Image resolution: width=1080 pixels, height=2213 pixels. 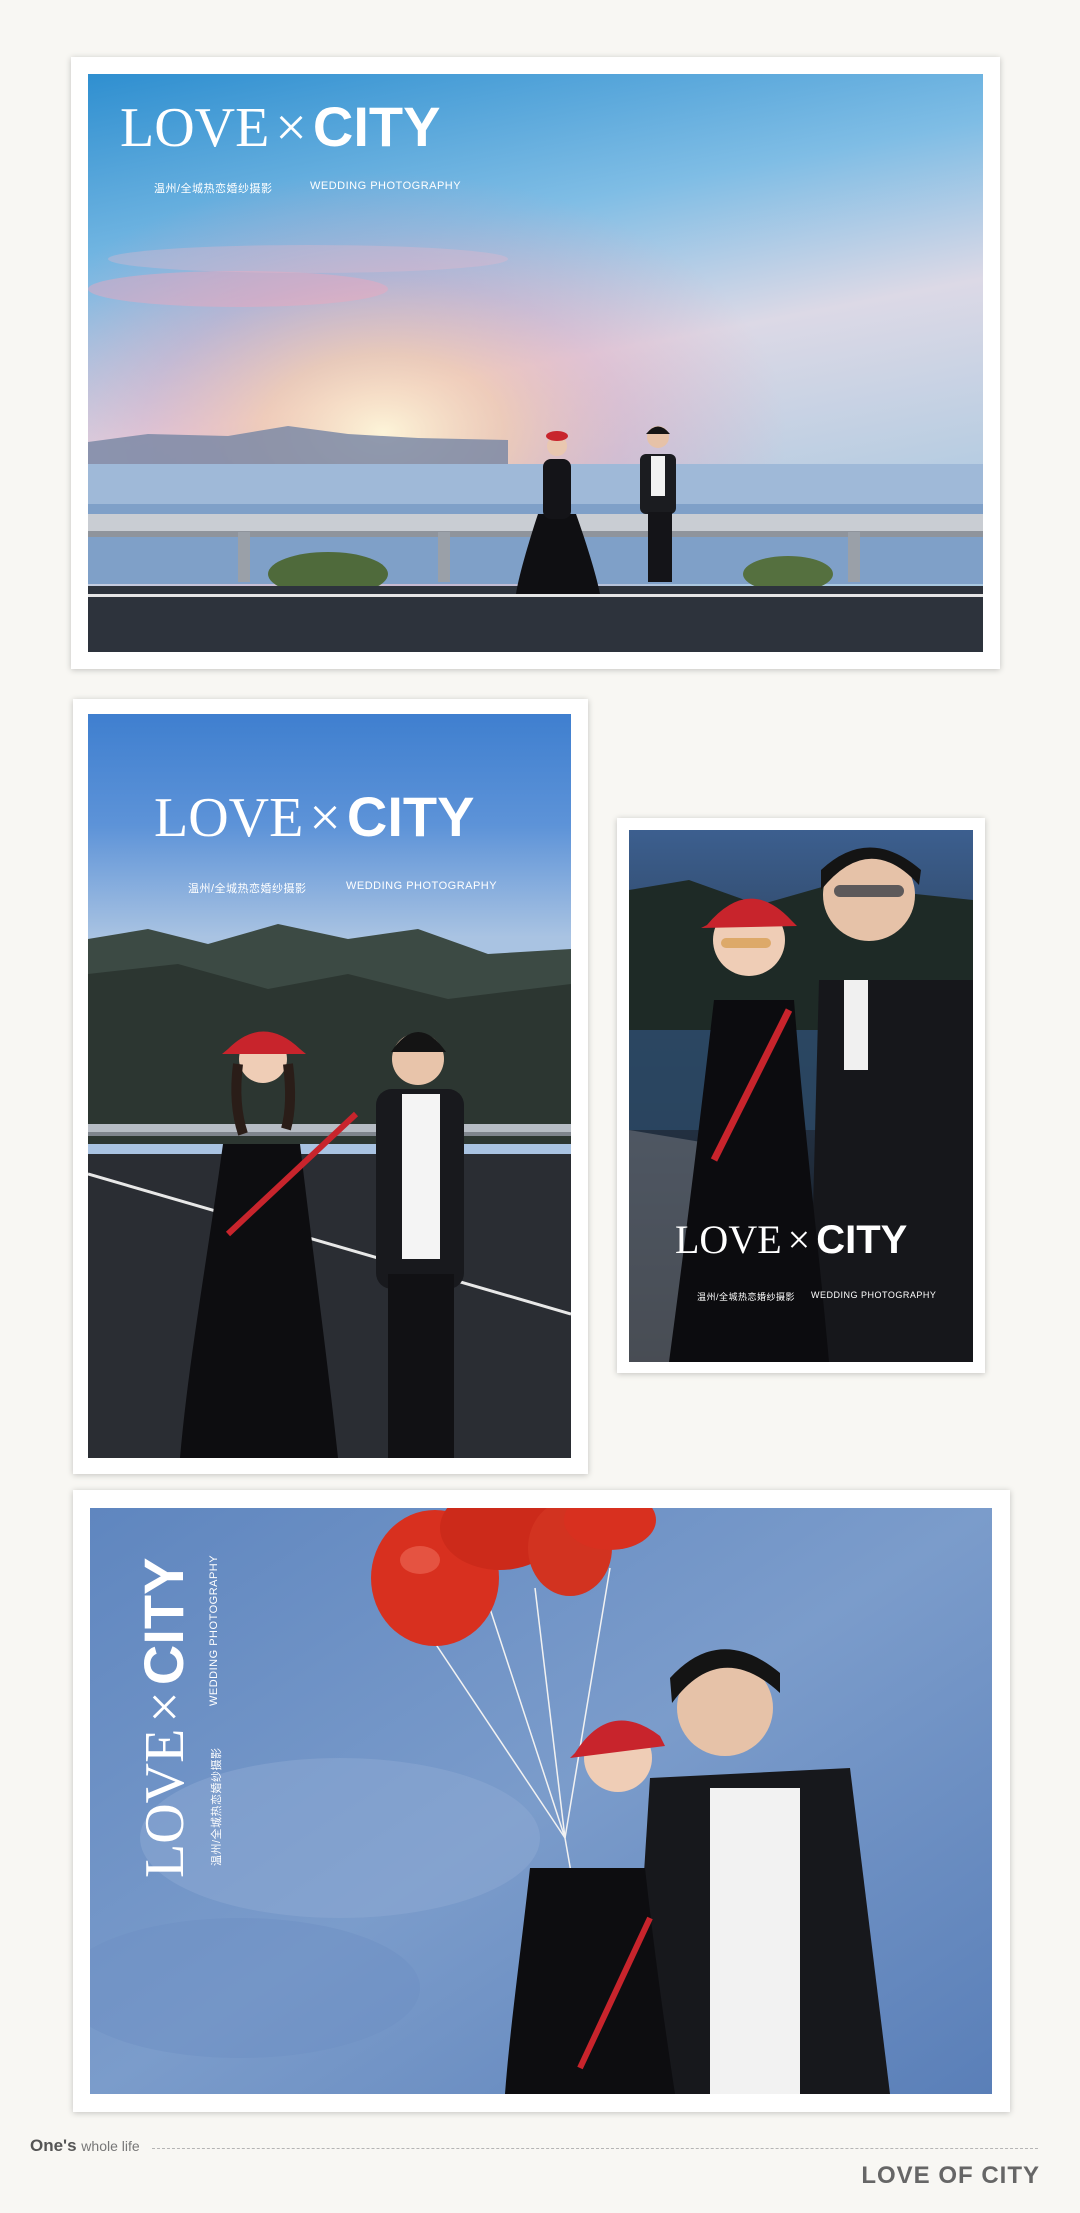 I want to click on closeup-couple-image, so click(x=801, y=1096).